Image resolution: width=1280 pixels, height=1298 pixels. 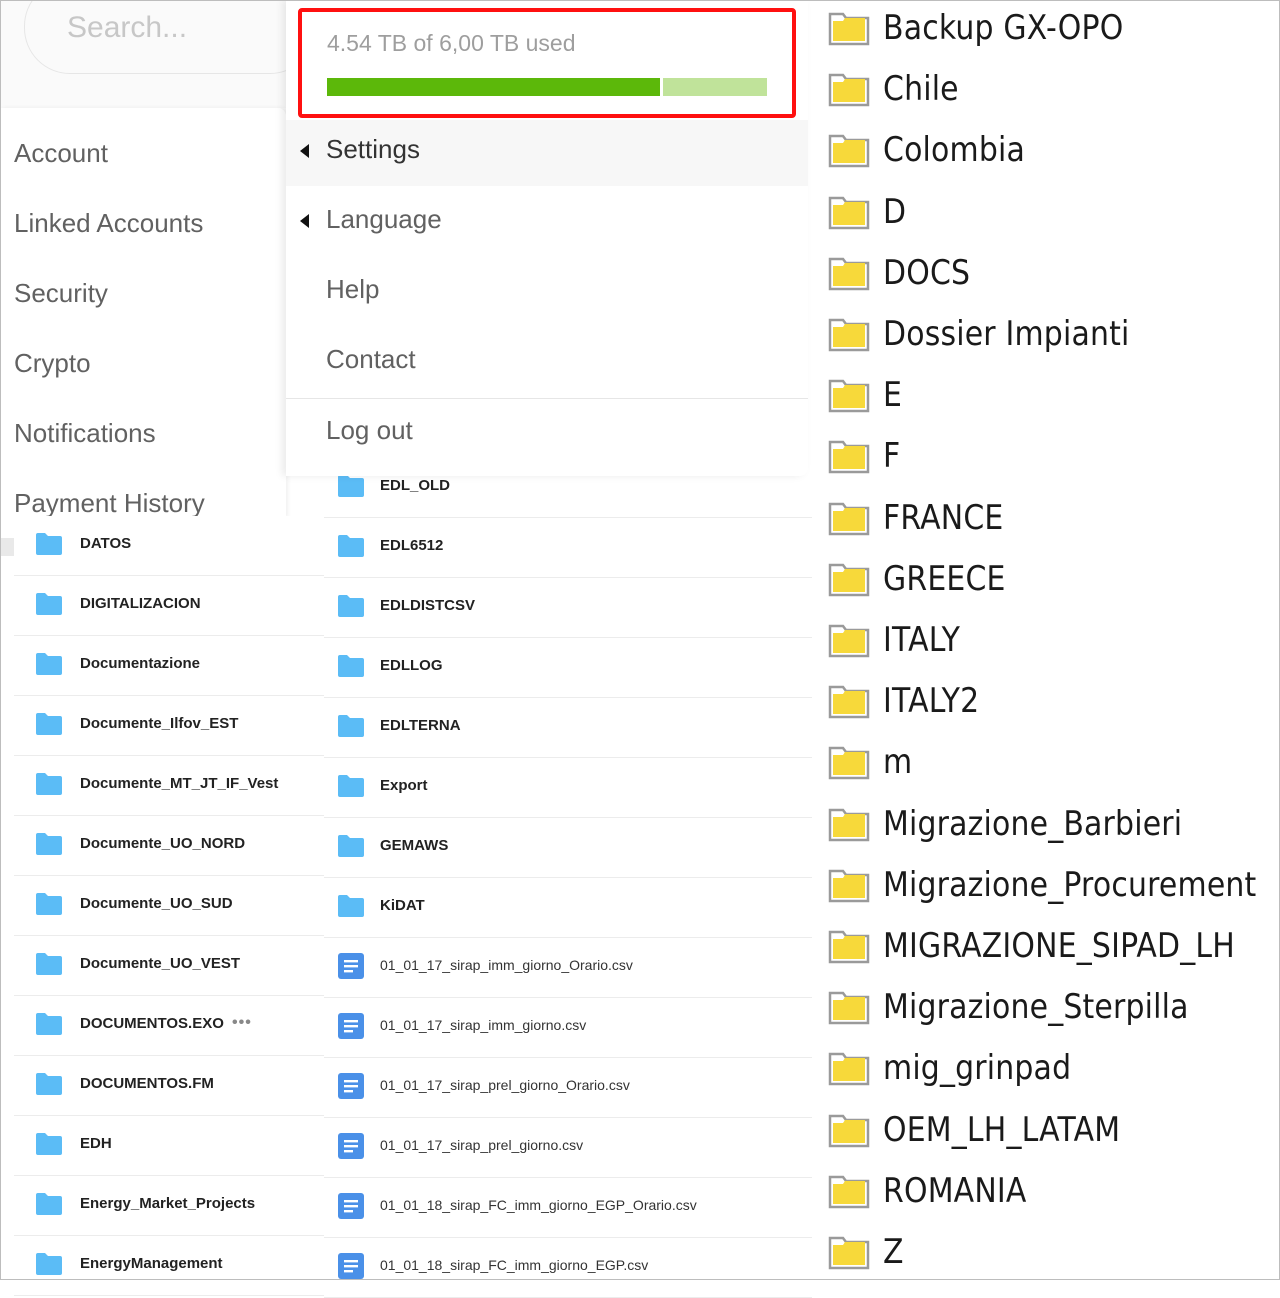 I want to click on explorer-folder-row: mig_grinpad, so click(x=1046, y=1070).